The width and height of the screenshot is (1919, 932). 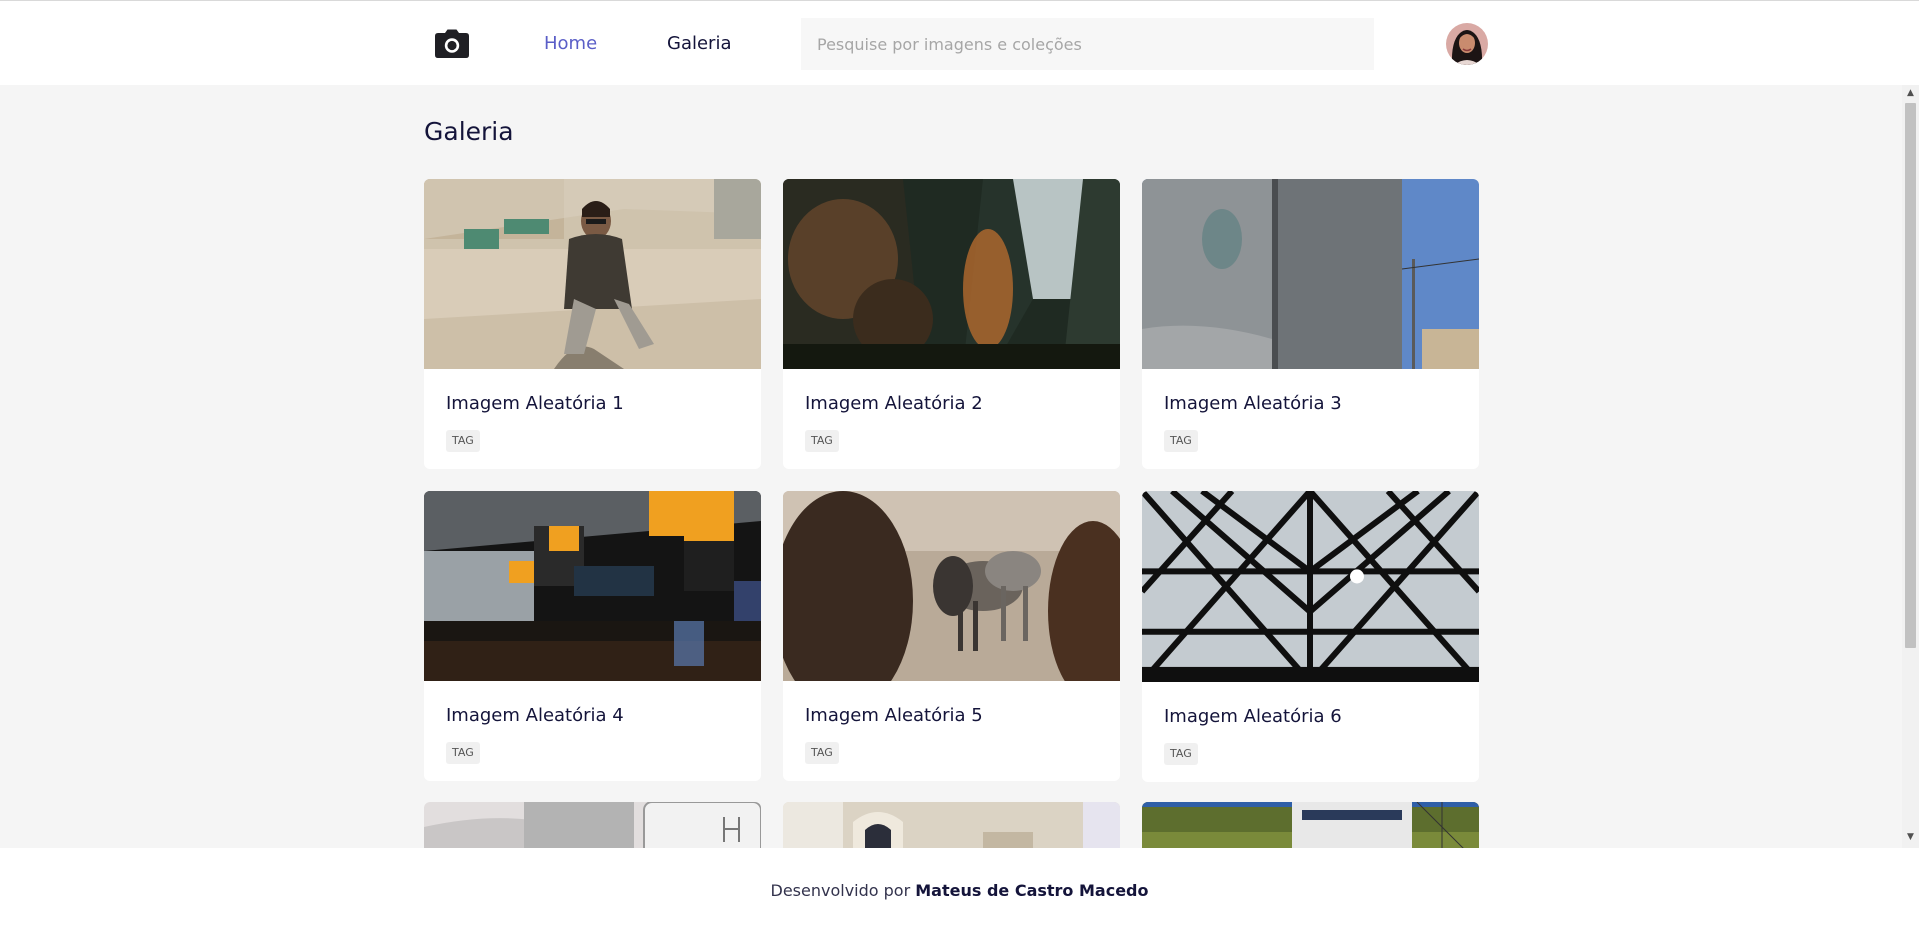 What do you see at coordinates (535, 403) in the screenshot?
I see `card-title: Imagem Aleatória 1` at bounding box center [535, 403].